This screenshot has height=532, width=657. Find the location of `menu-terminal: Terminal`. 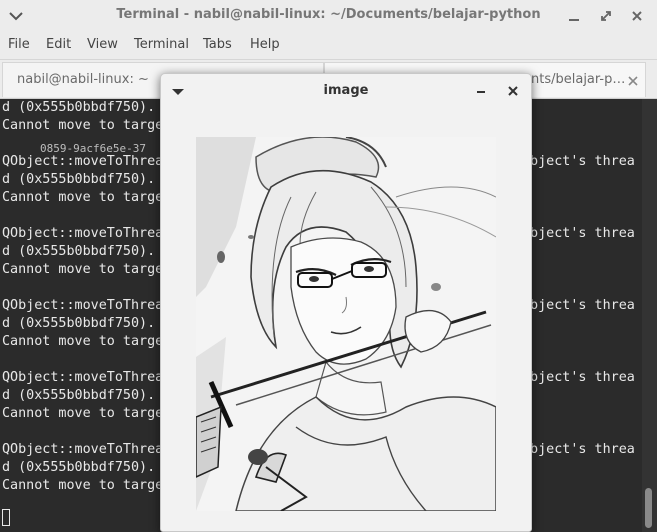

menu-terminal: Terminal is located at coordinates (161, 44).